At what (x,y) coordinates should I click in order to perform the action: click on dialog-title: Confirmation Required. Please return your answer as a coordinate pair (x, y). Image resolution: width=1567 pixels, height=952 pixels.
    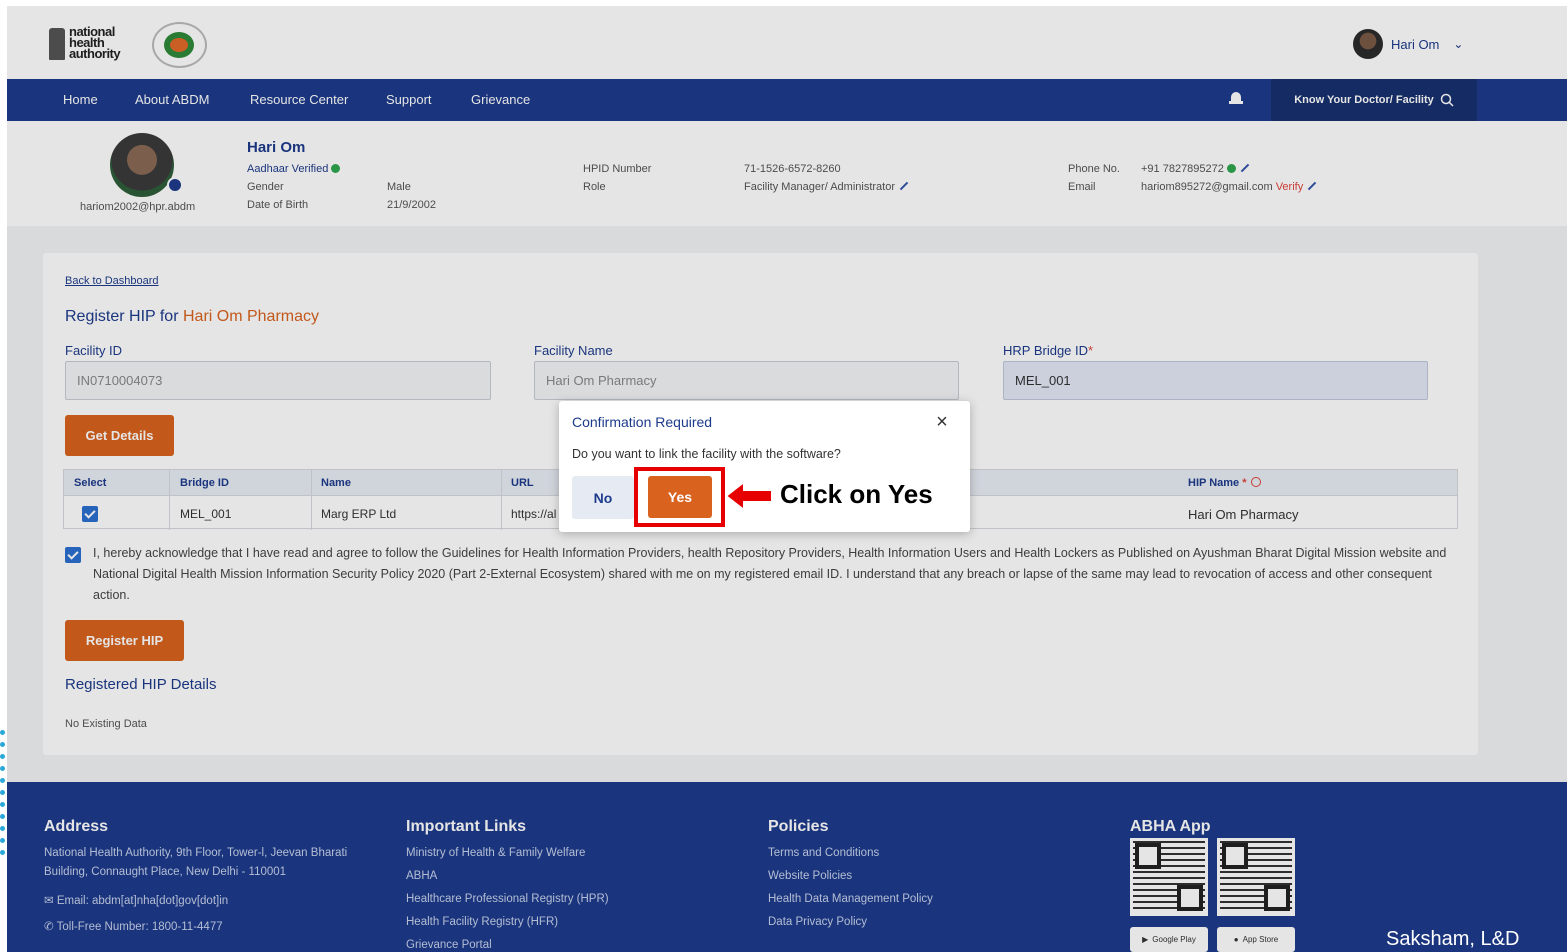
    Looking at the image, I should click on (642, 422).